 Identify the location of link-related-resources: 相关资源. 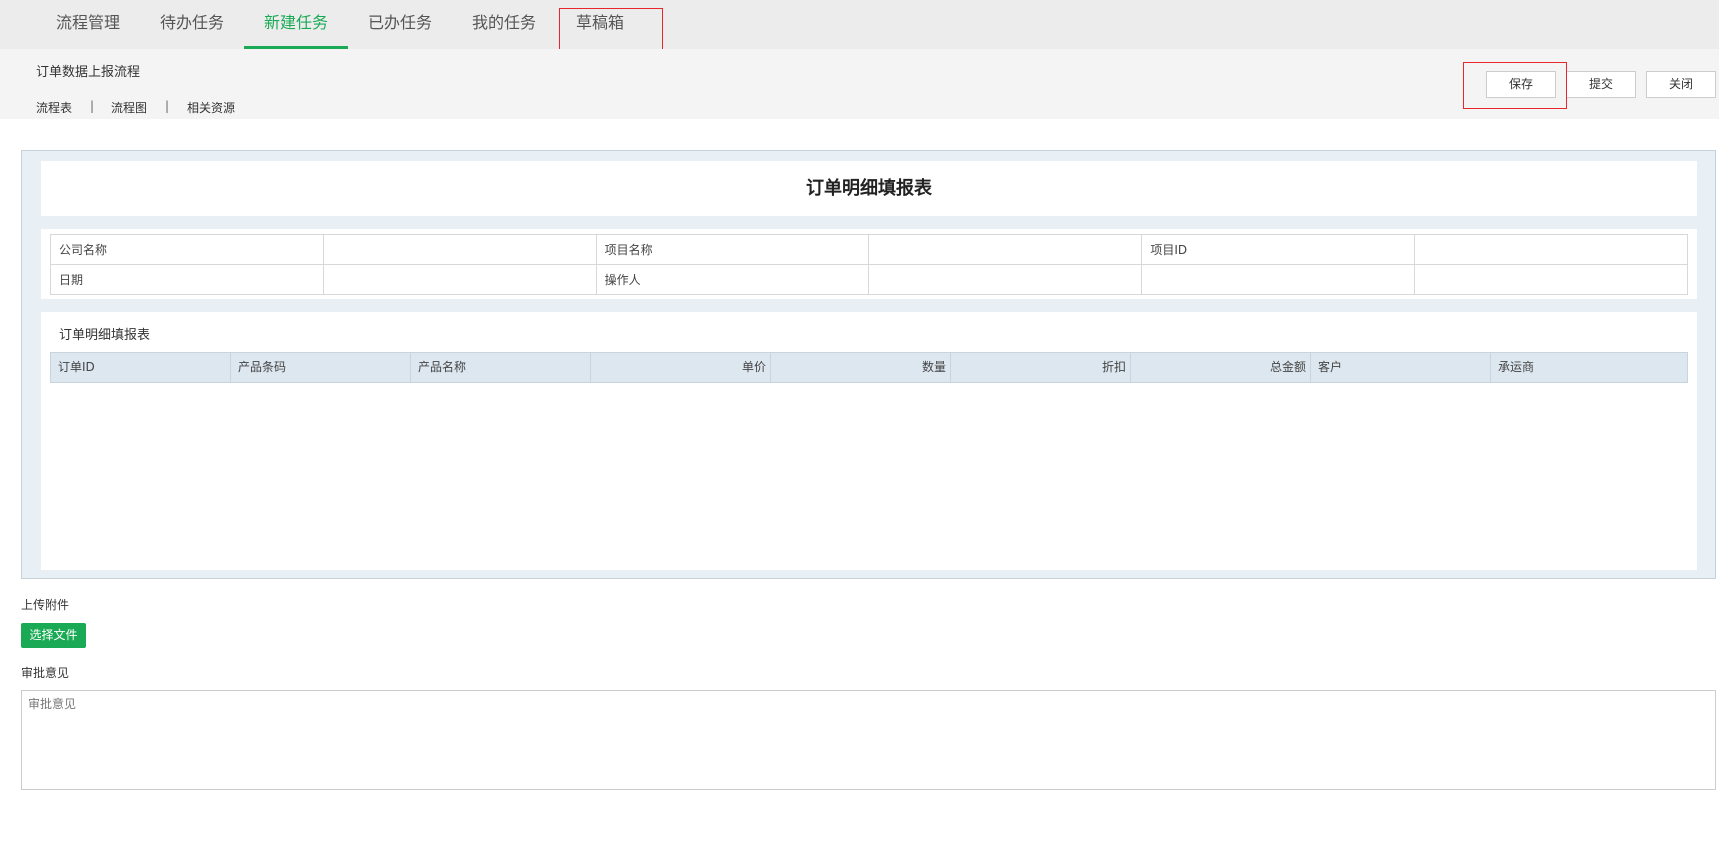
(211, 107).